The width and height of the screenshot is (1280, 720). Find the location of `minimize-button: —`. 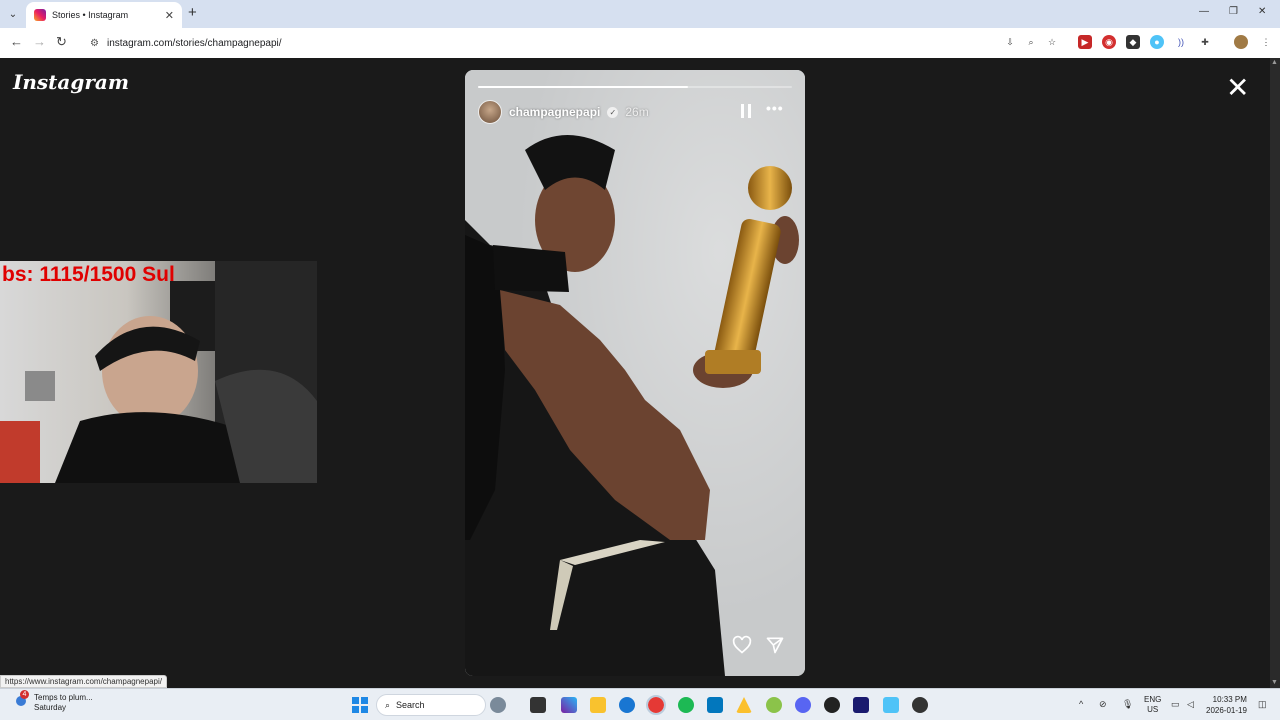

minimize-button: — is located at coordinates (1204, 11).